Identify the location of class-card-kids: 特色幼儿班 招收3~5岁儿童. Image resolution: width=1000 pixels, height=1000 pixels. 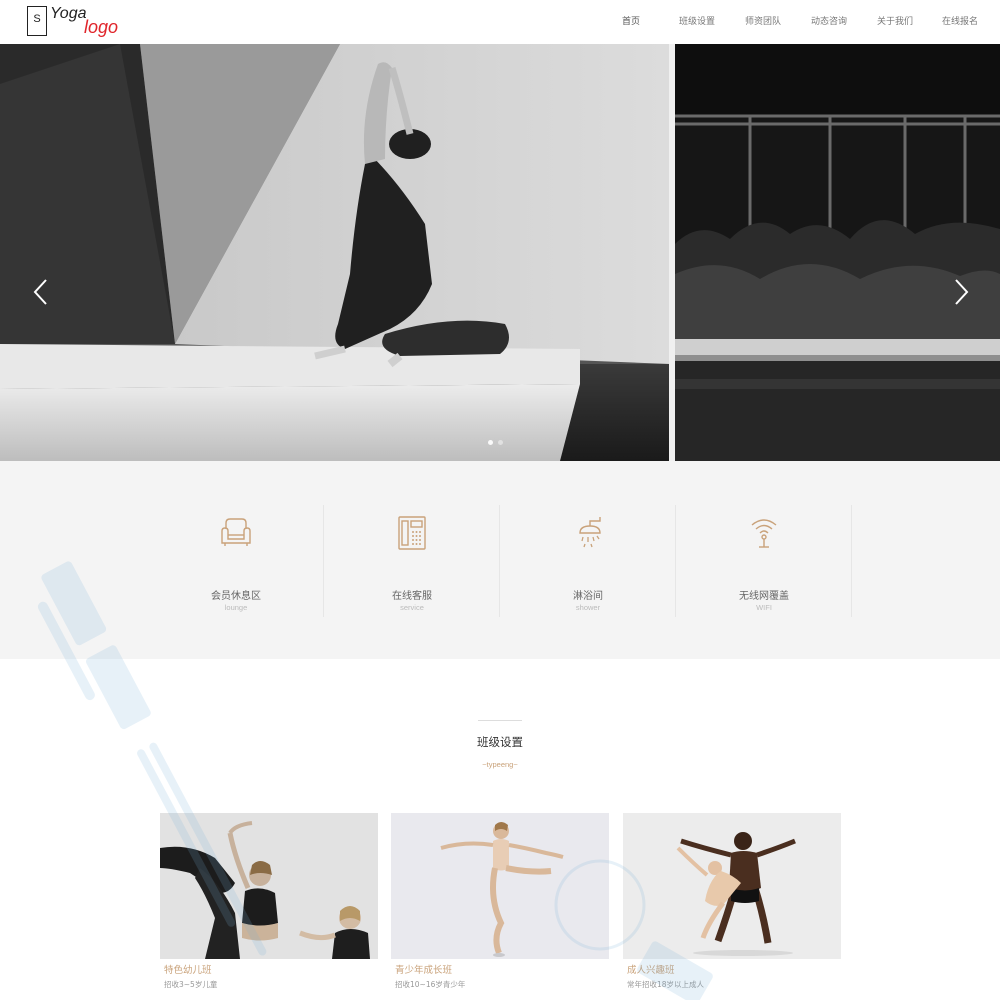
(269, 906).